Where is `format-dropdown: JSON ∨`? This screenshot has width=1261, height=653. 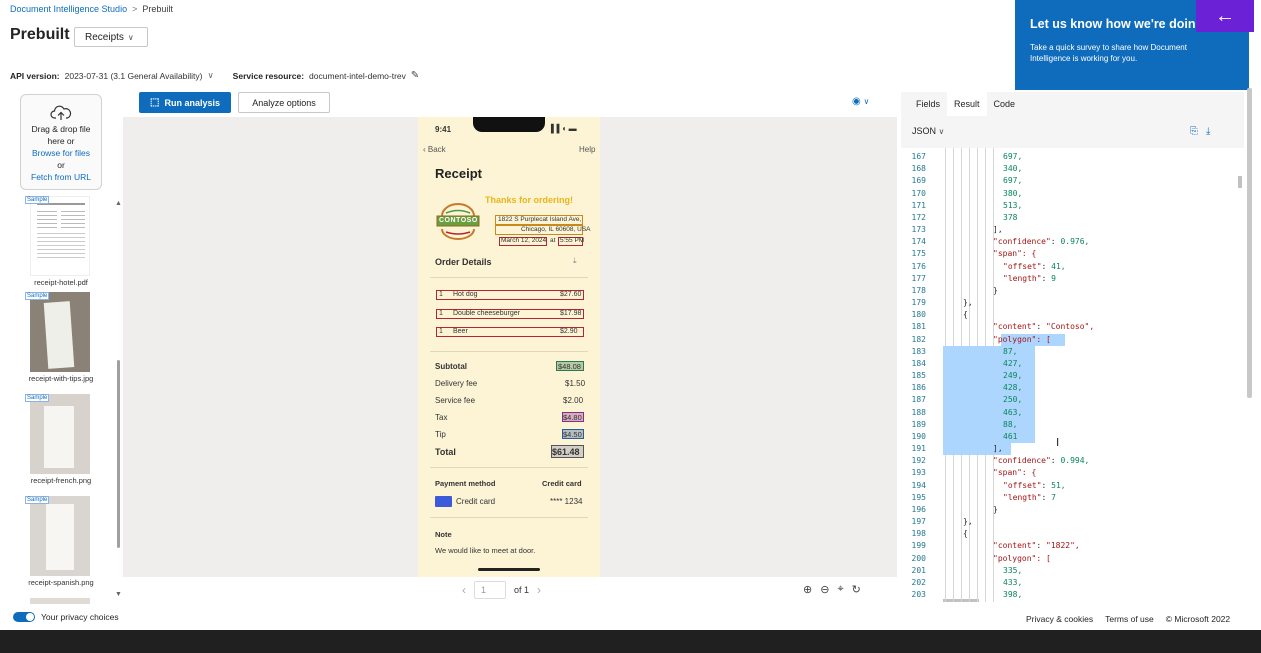
format-dropdown: JSON ∨ is located at coordinates (928, 131).